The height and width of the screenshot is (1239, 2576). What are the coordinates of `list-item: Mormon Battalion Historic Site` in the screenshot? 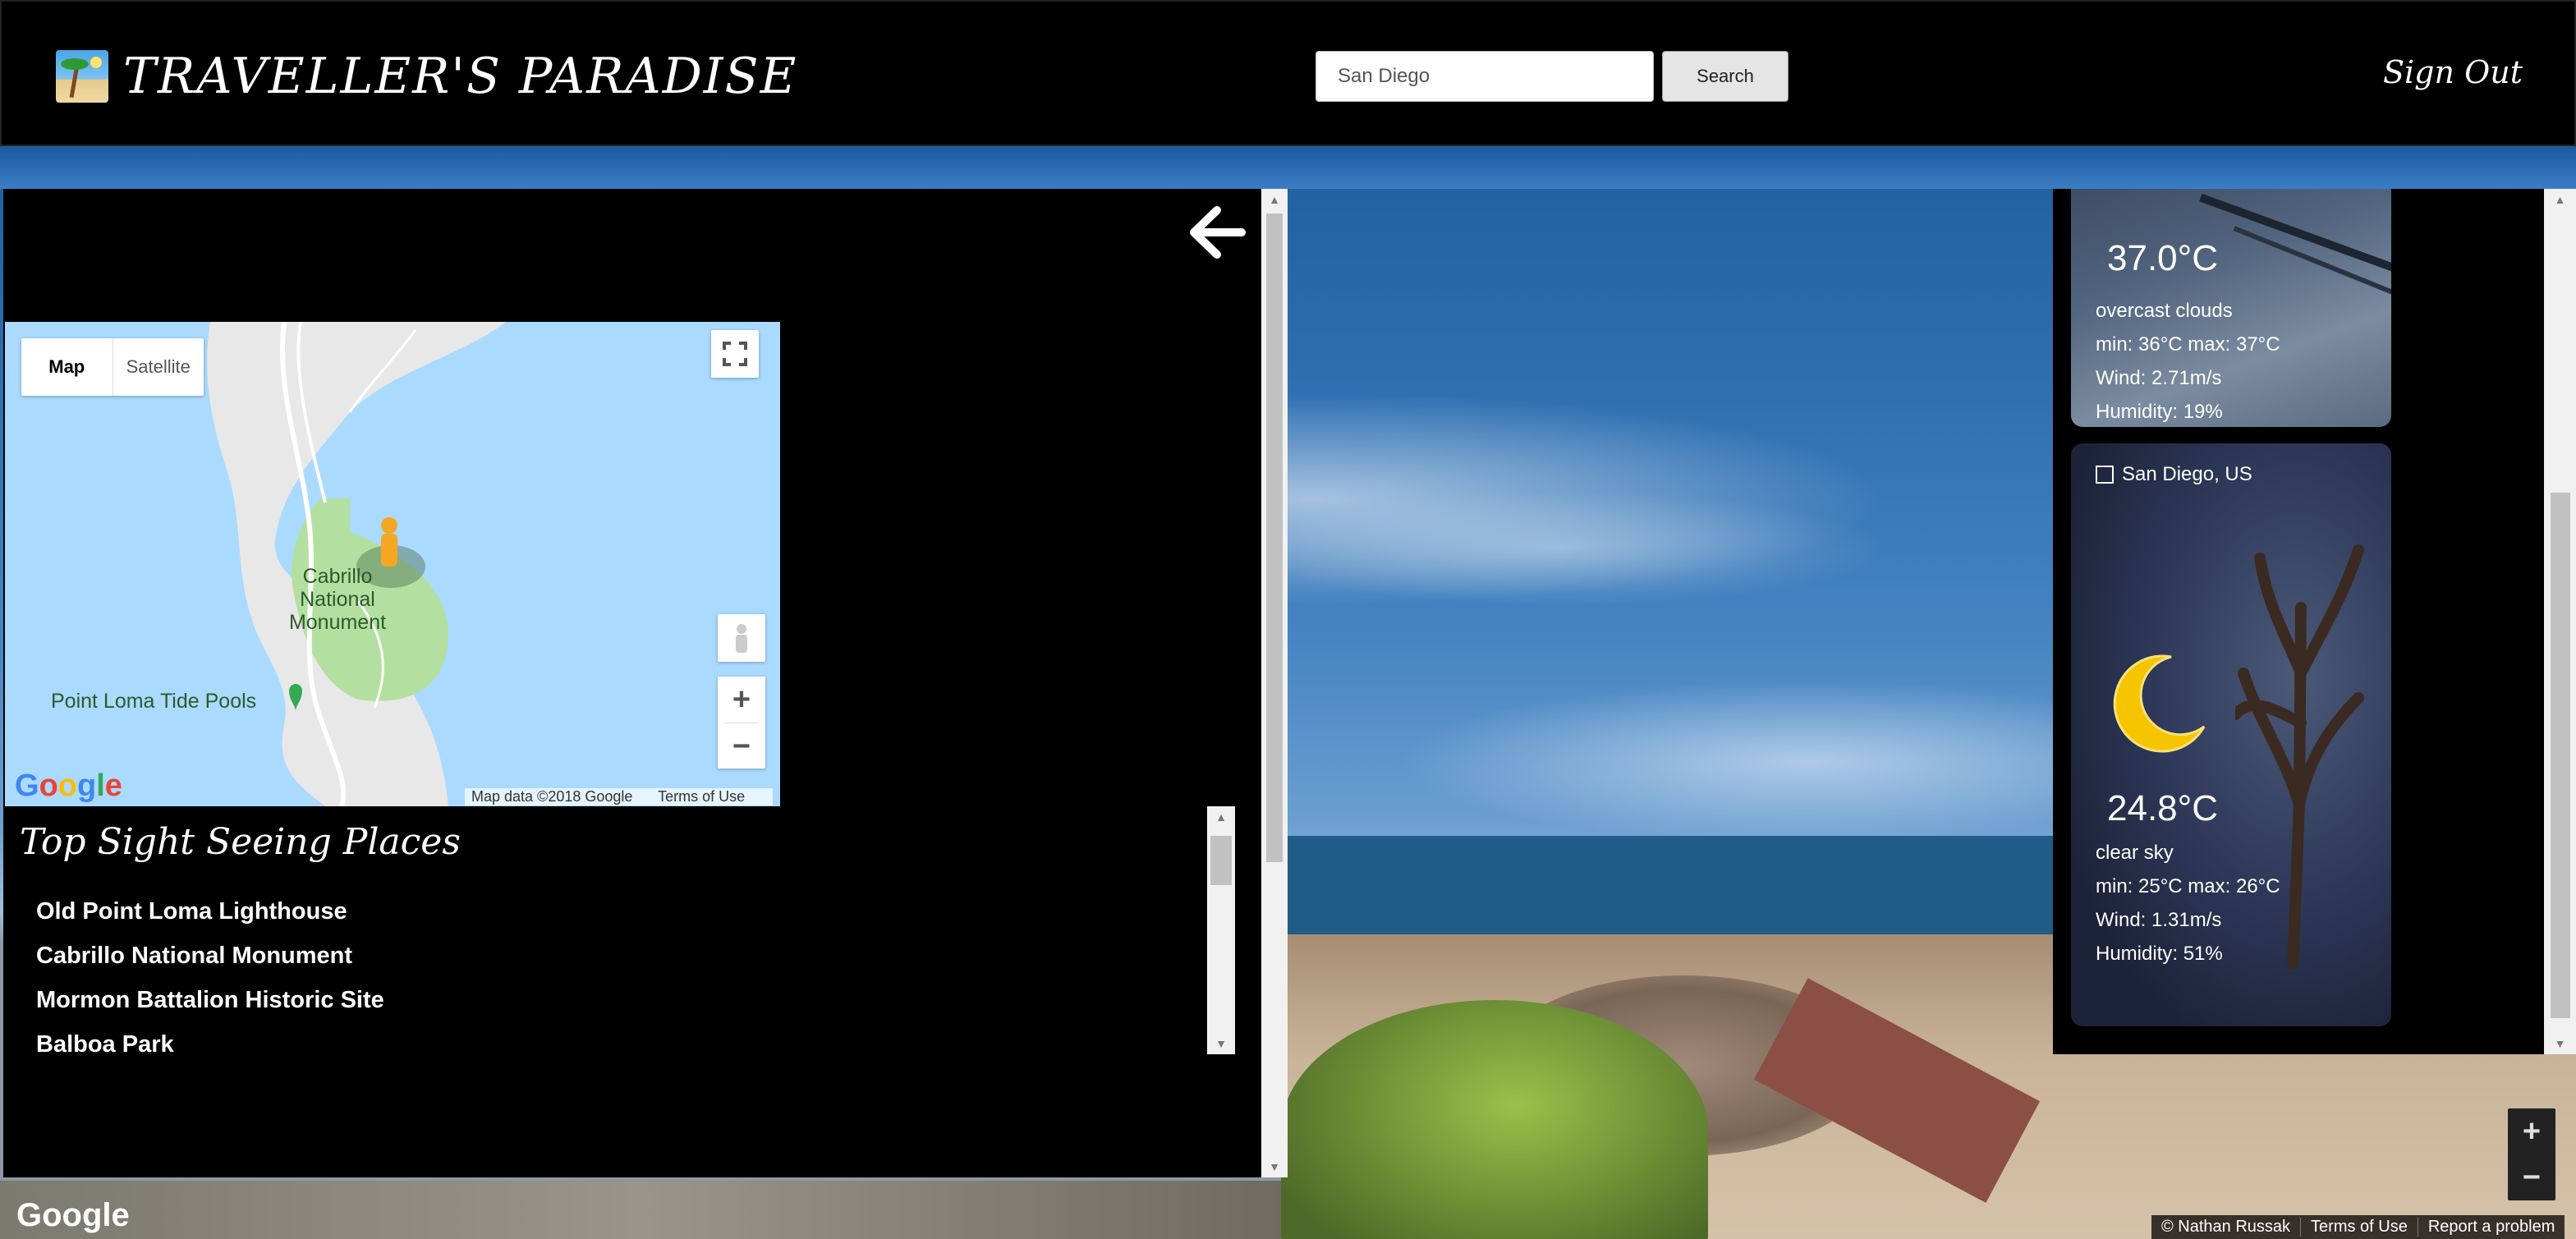 It's located at (210, 1006).